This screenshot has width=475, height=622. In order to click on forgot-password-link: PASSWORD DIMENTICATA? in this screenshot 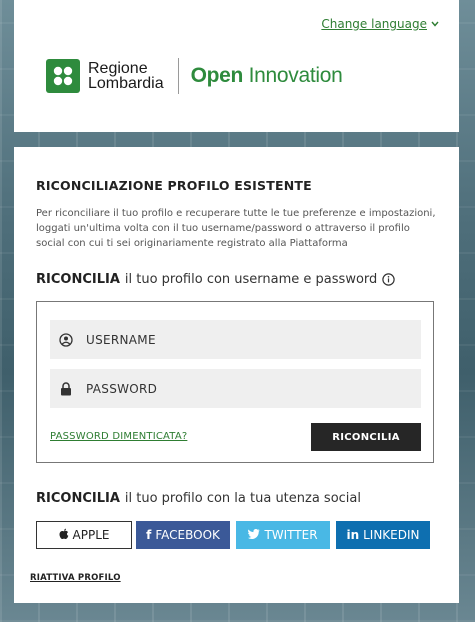, I will do `click(118, 436)`.